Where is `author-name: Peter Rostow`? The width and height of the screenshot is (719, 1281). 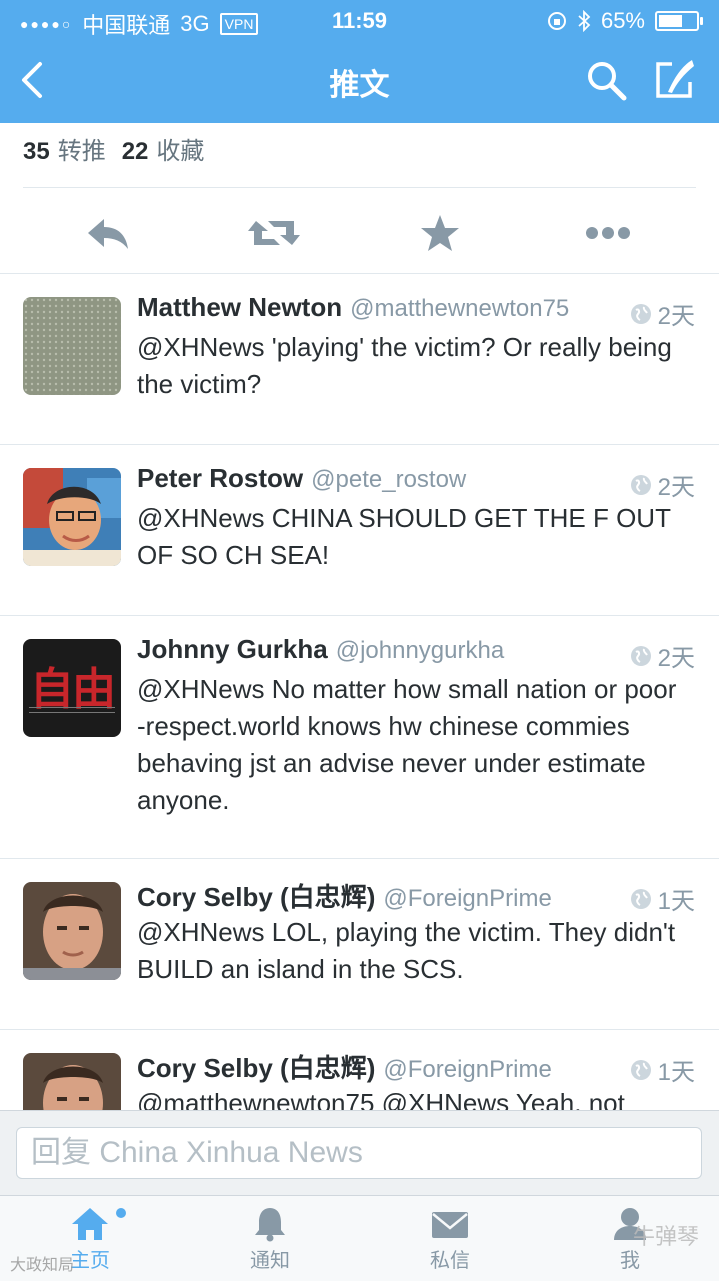
author-name: Peter Rostow is located at coordinates (220, 478).